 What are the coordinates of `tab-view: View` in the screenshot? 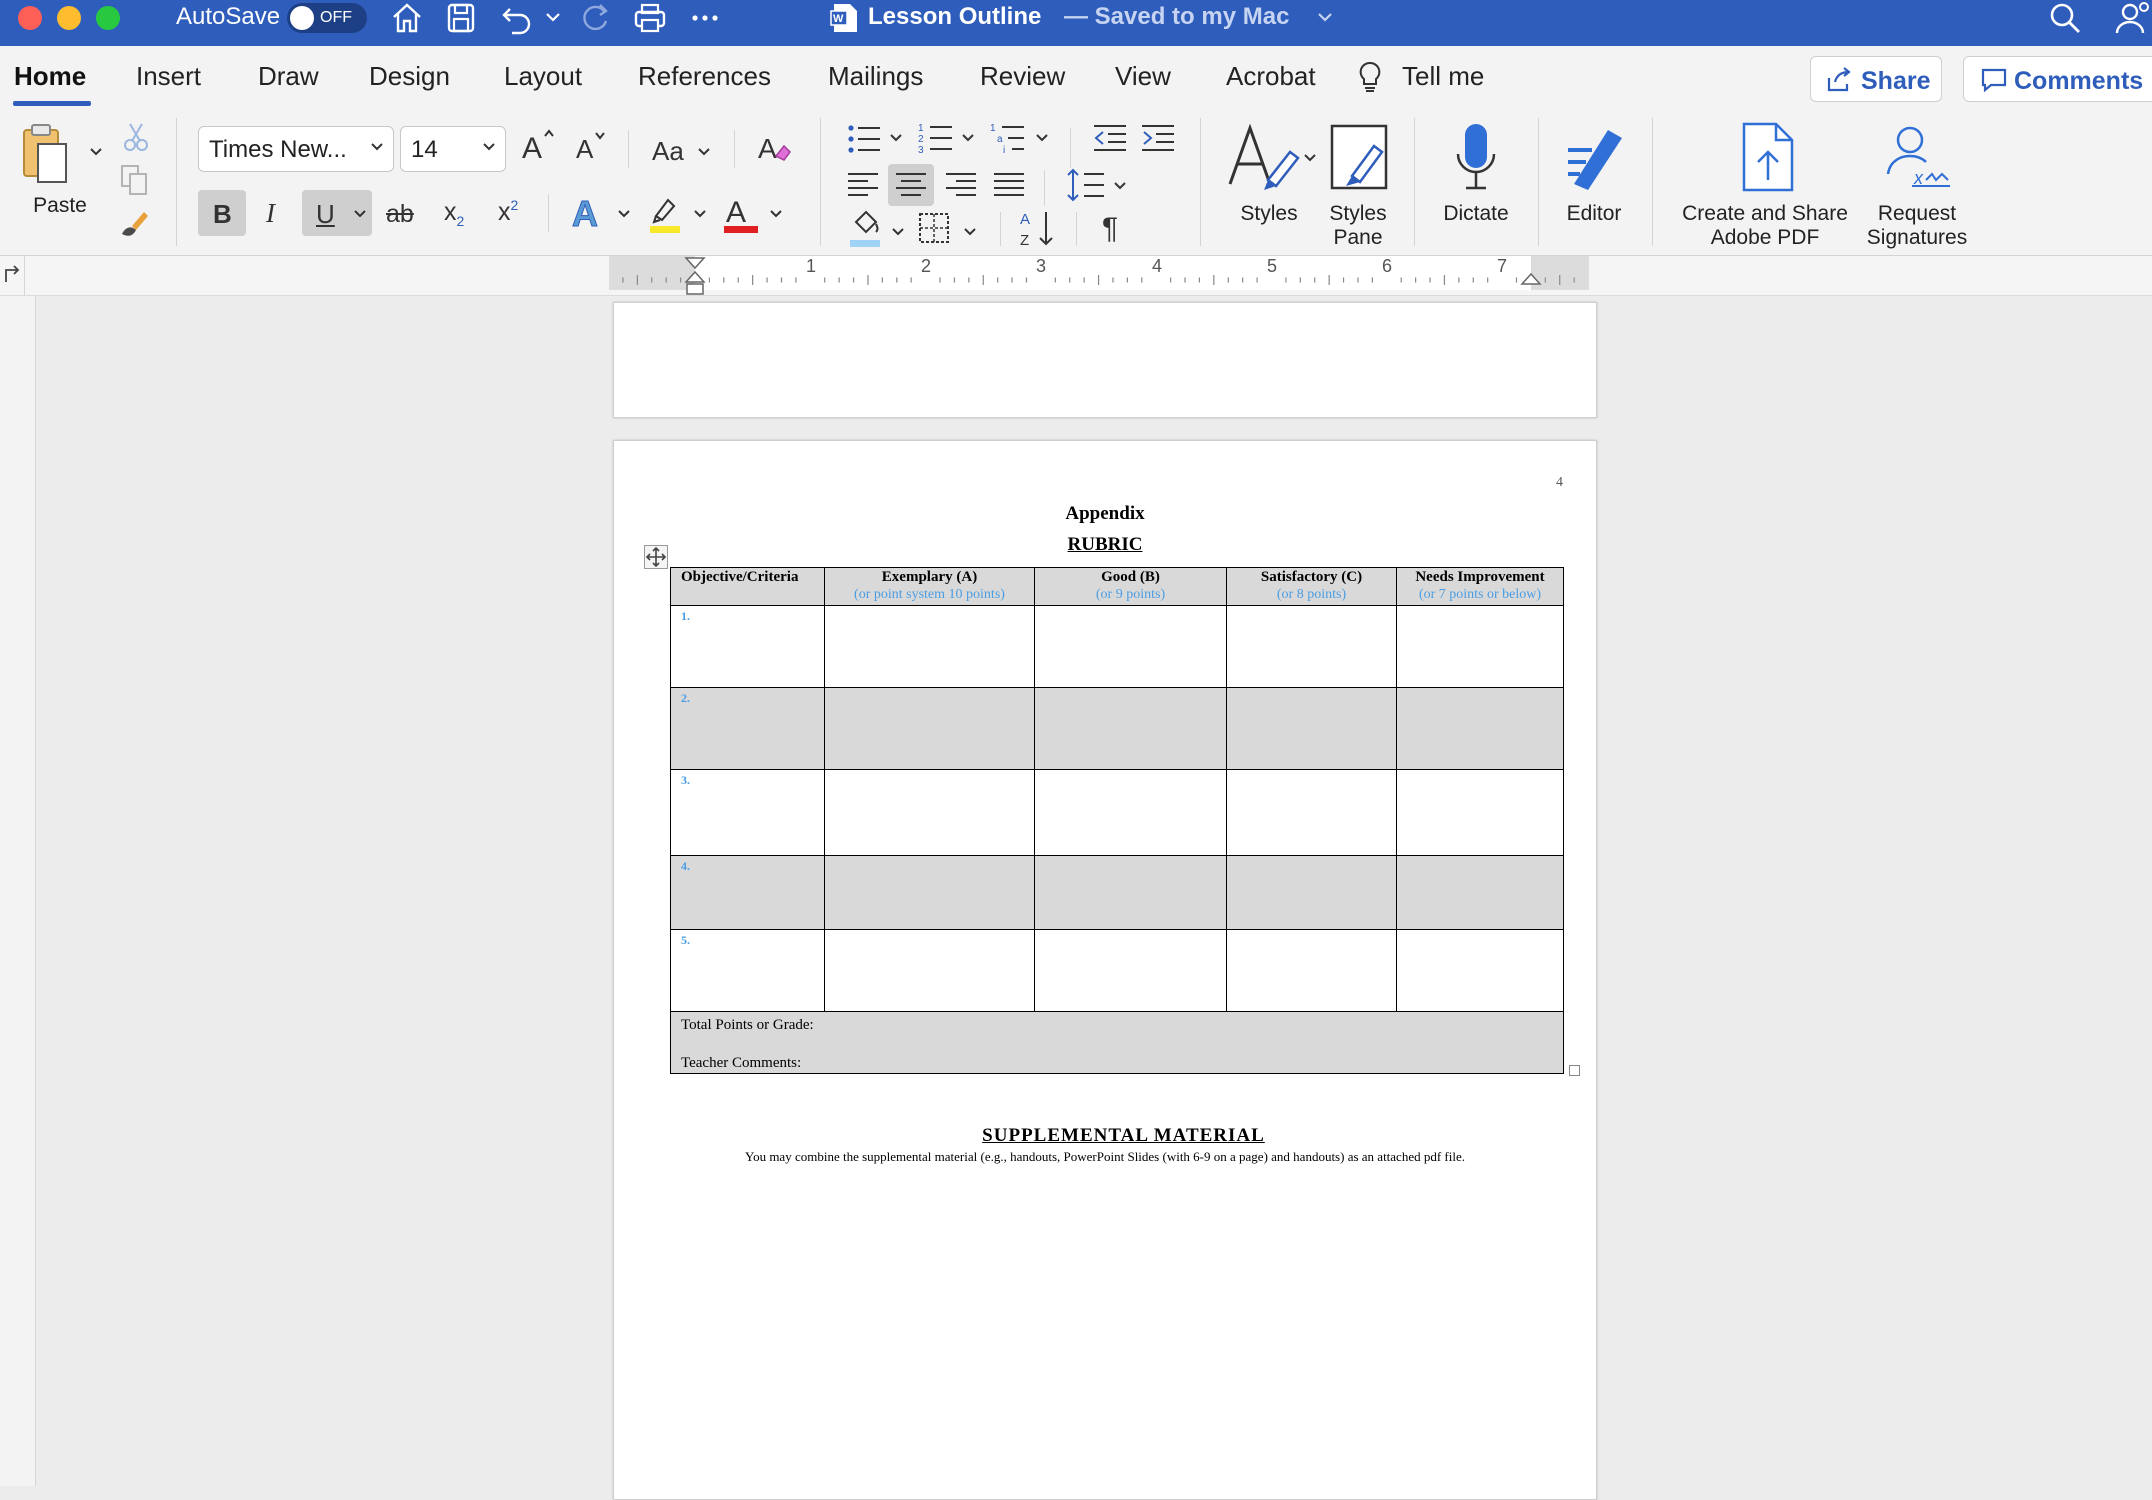 It's located at (1143, 76).